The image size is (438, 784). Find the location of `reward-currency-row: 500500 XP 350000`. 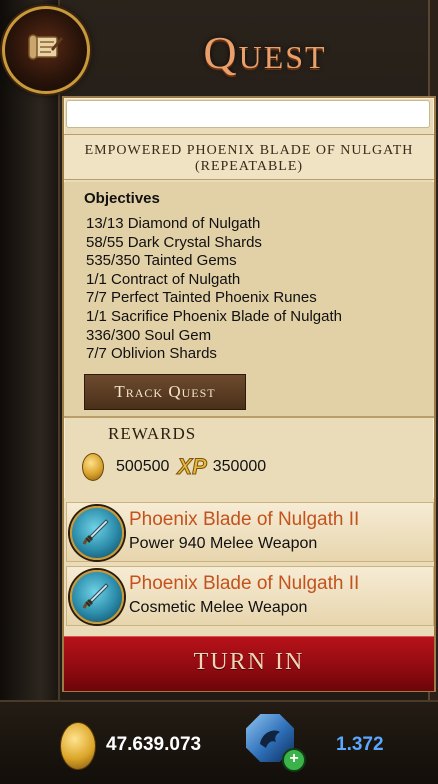

reward-currency-row: 500500 XP 350000 is located at coordinates (174, 467).